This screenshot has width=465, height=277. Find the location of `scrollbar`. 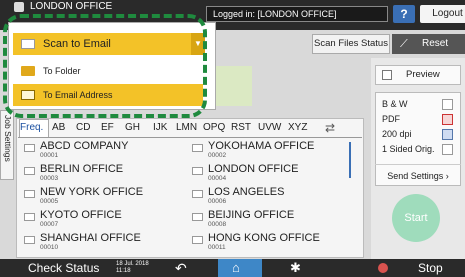

scrollbar is located at coordinates (350, 160).